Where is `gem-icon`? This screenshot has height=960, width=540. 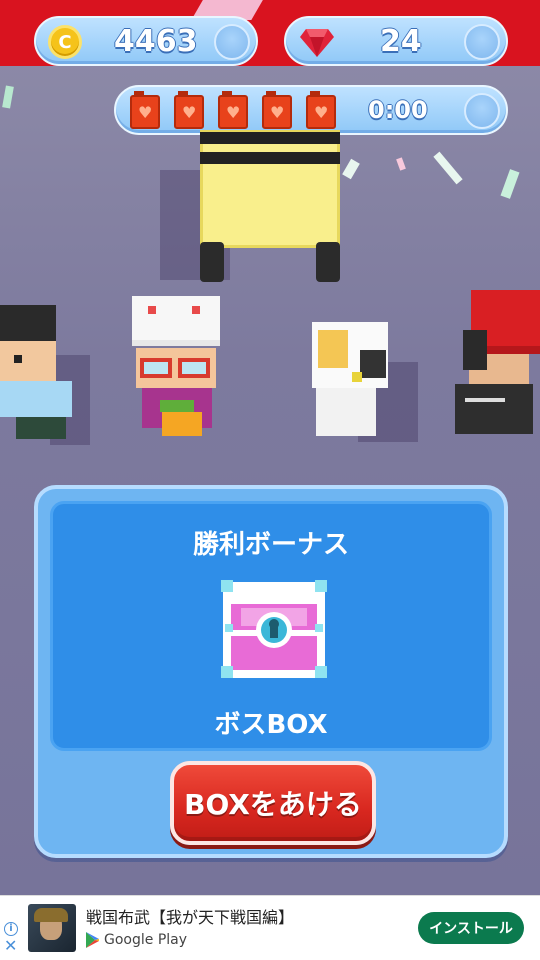
gem-icon is located at coordinates (317, 43).